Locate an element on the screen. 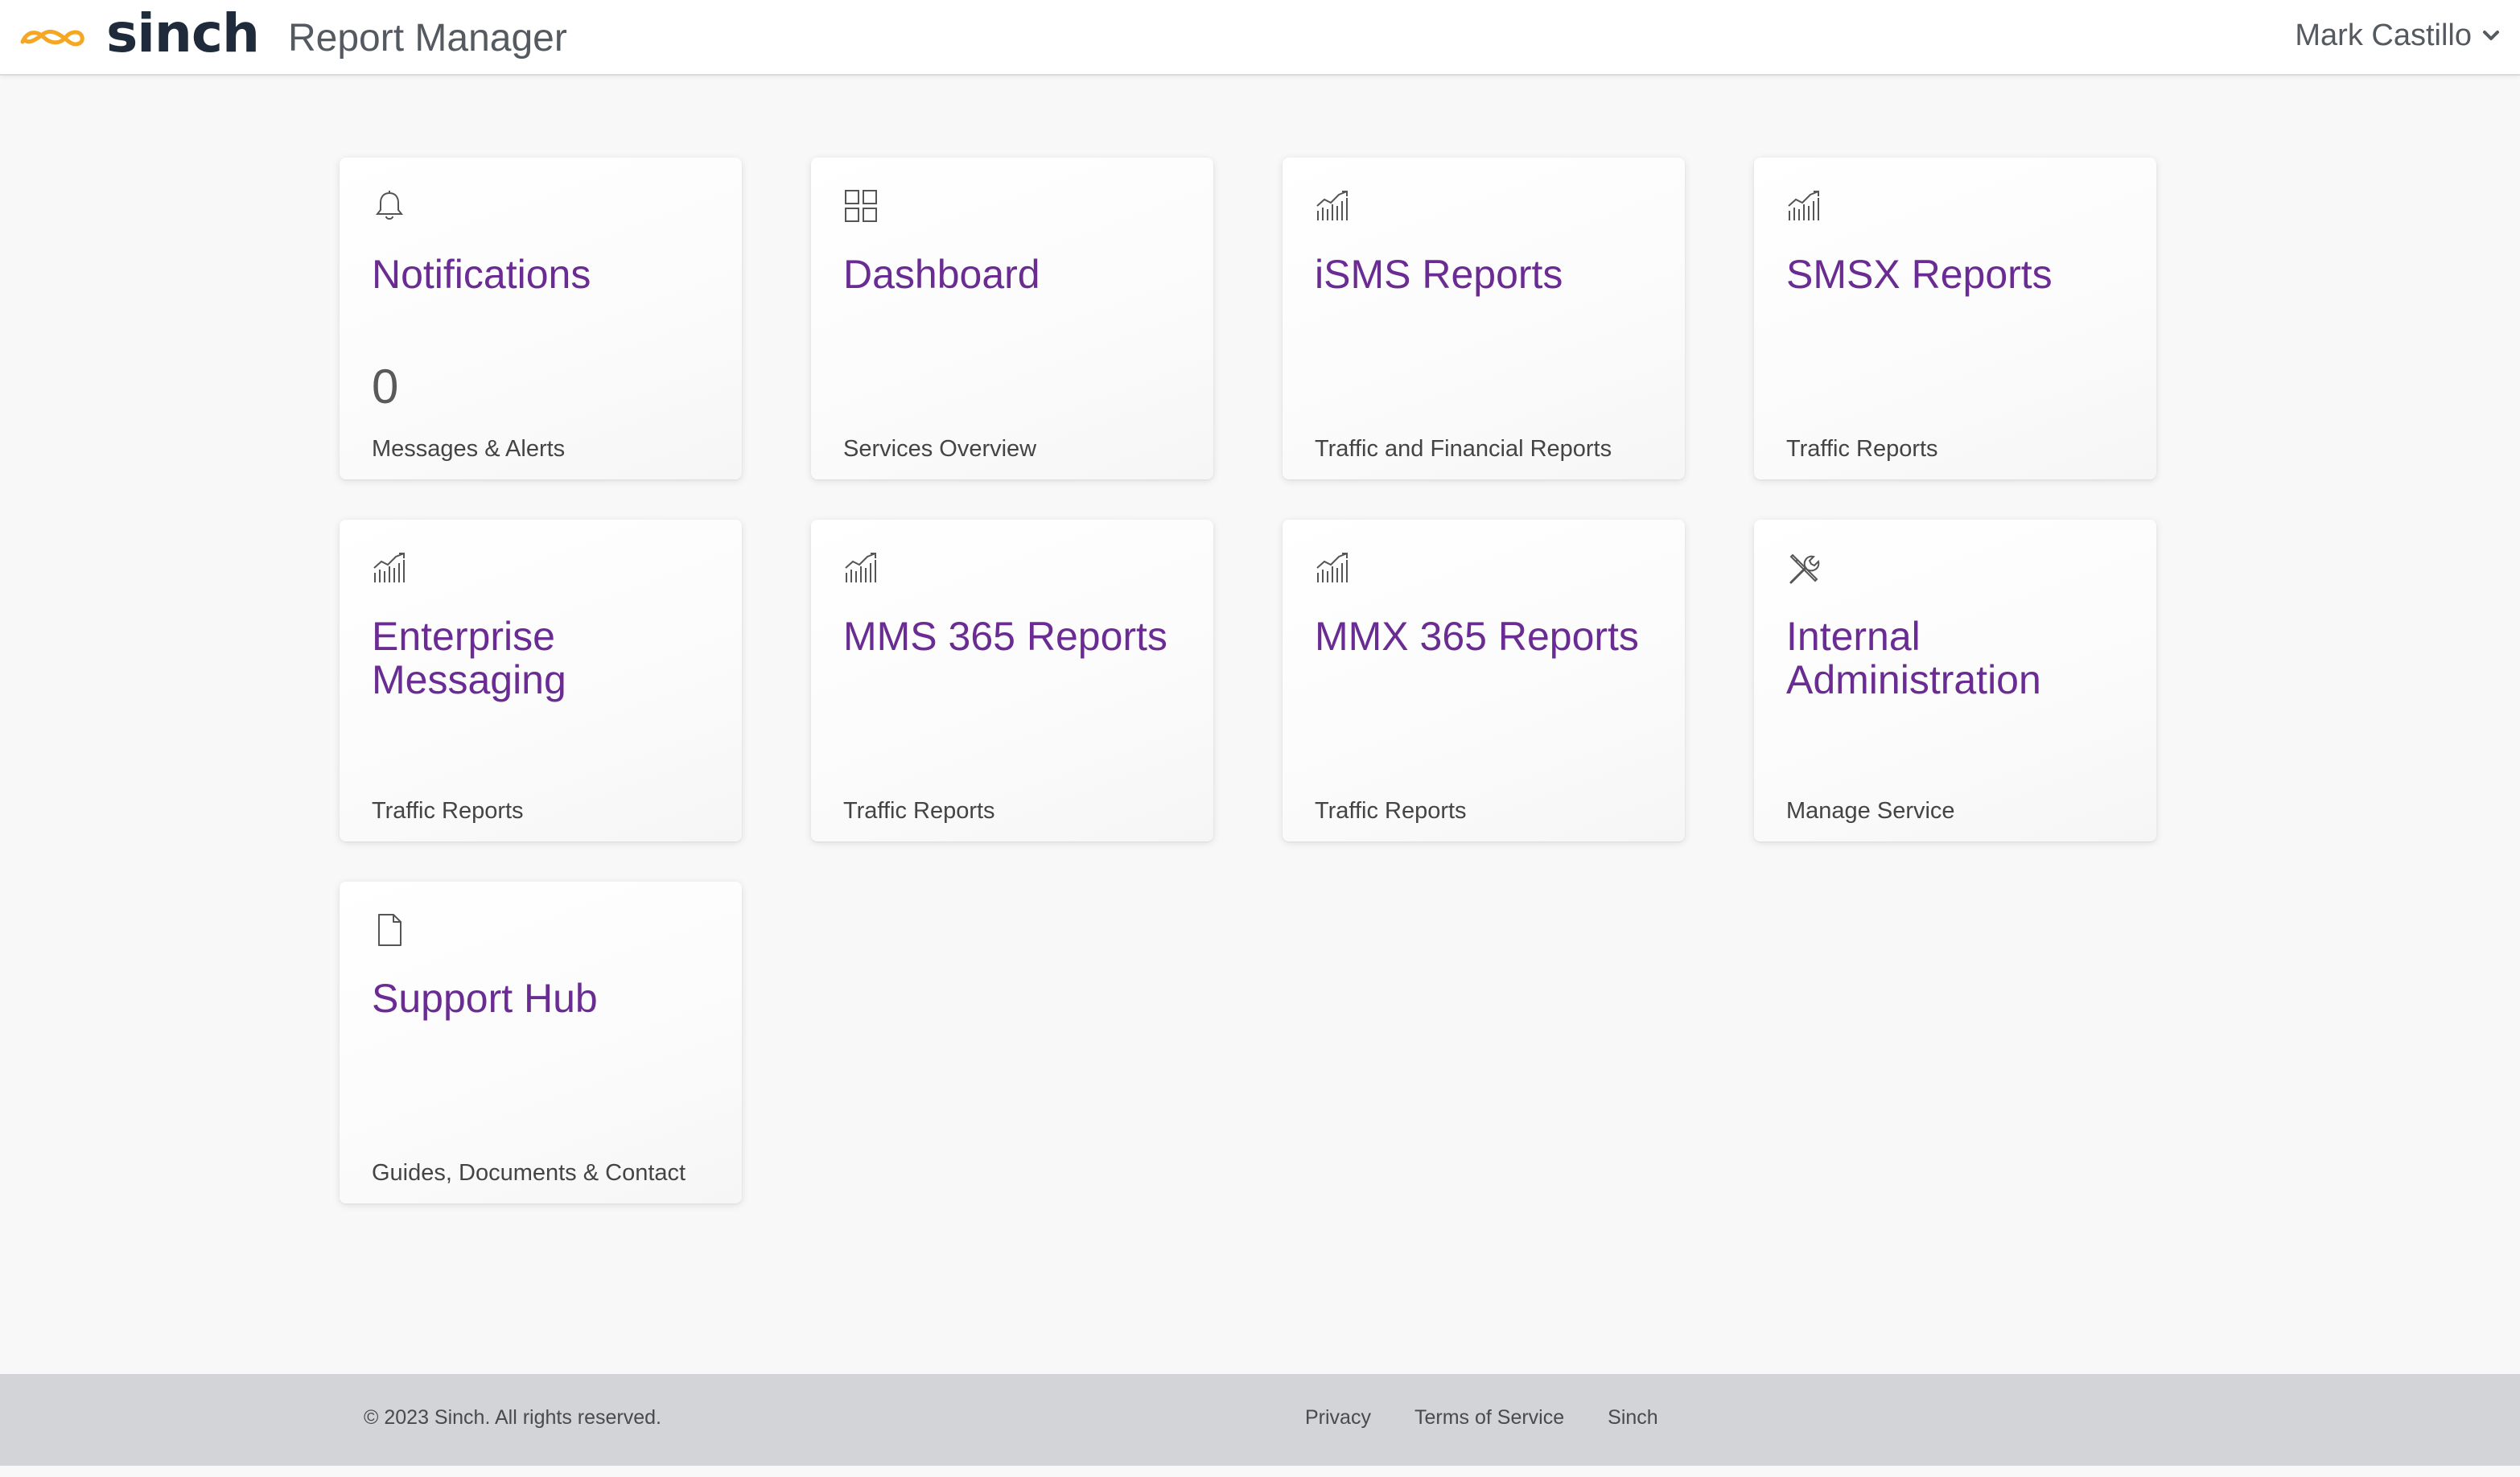  top-navigation-bar: sinch Report Manager Mark Castillo is located at coordinates (1260, 38).